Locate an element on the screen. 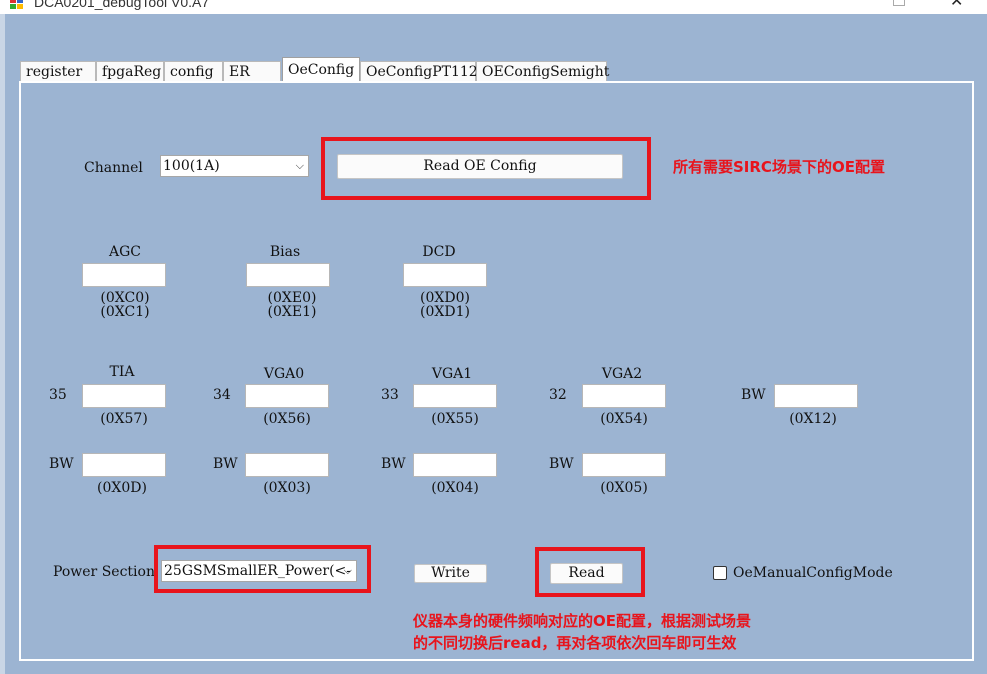 The height and width of the screenshot is (674, 987). vga0-input is located at coordinates (287, 396).